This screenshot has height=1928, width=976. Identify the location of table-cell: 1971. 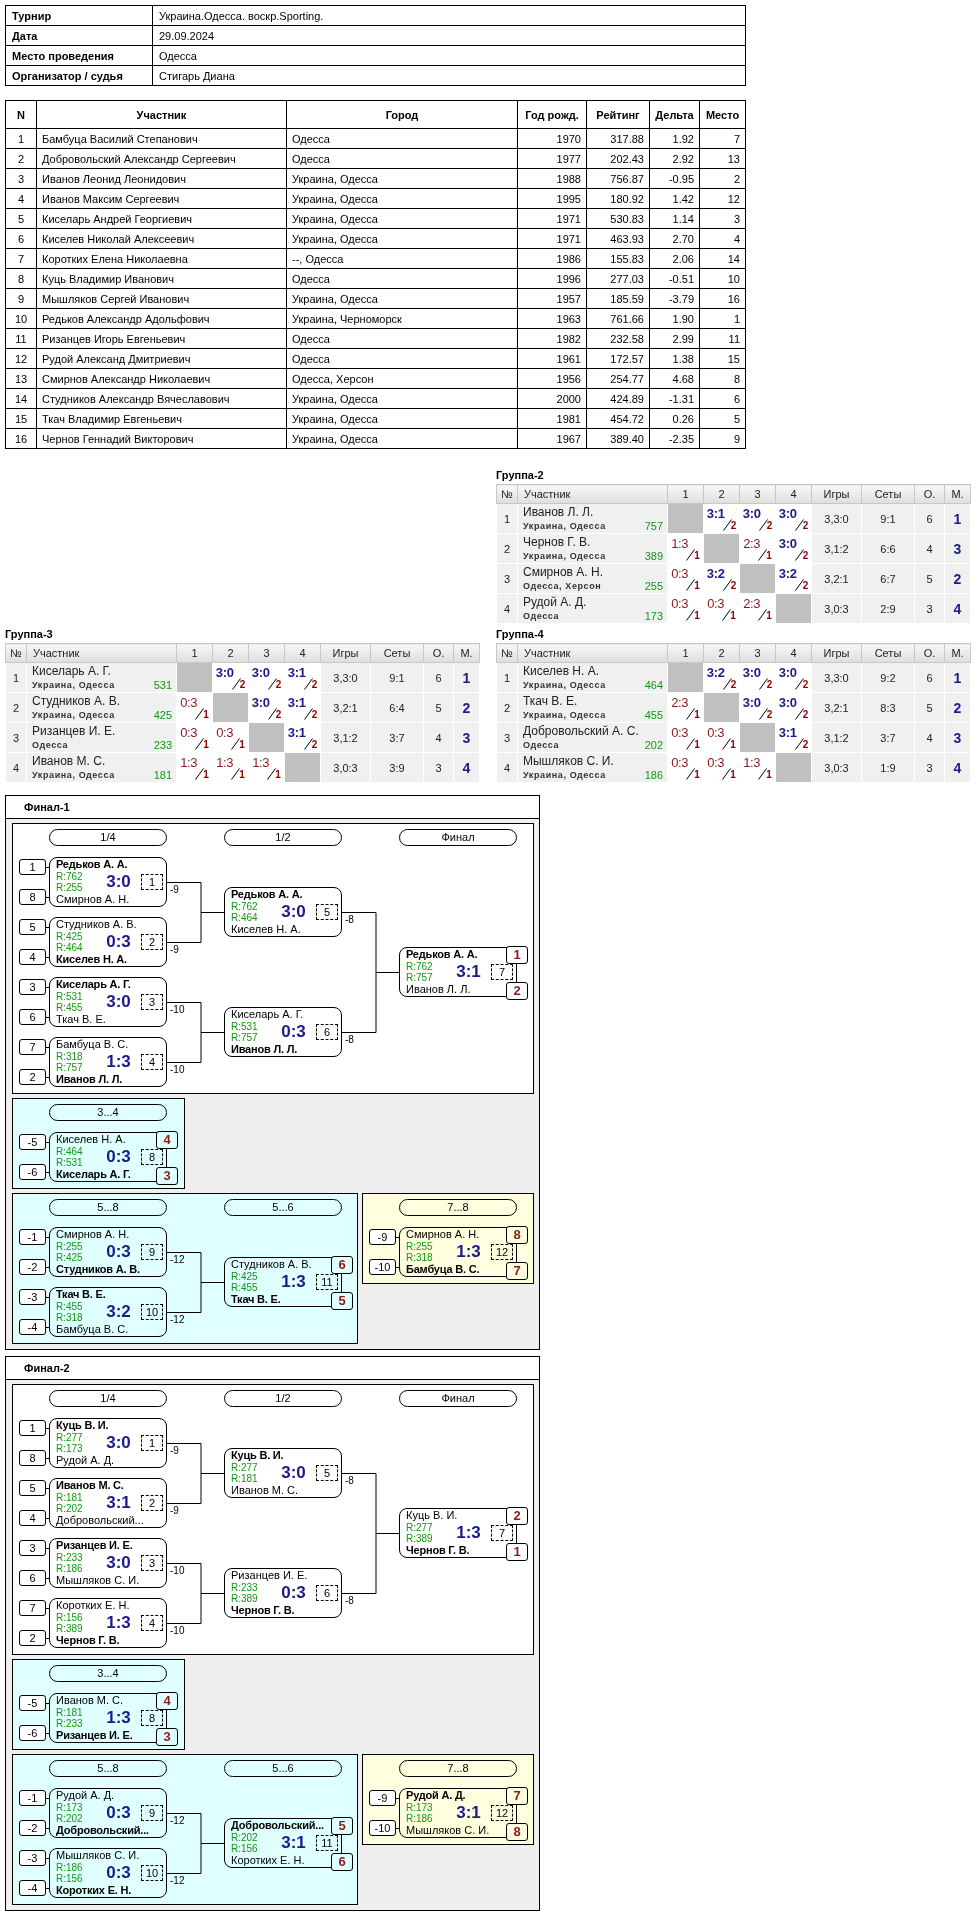
(552, 238).